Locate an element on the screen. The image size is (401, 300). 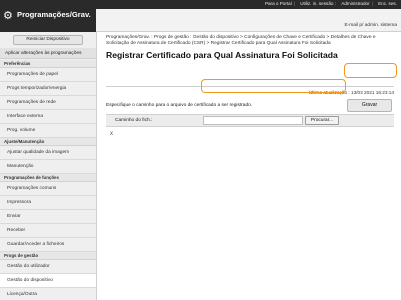
sidebar-item-store-access-files: Guardar/Aceder a ficheiros is located at coordinates (48, 245).